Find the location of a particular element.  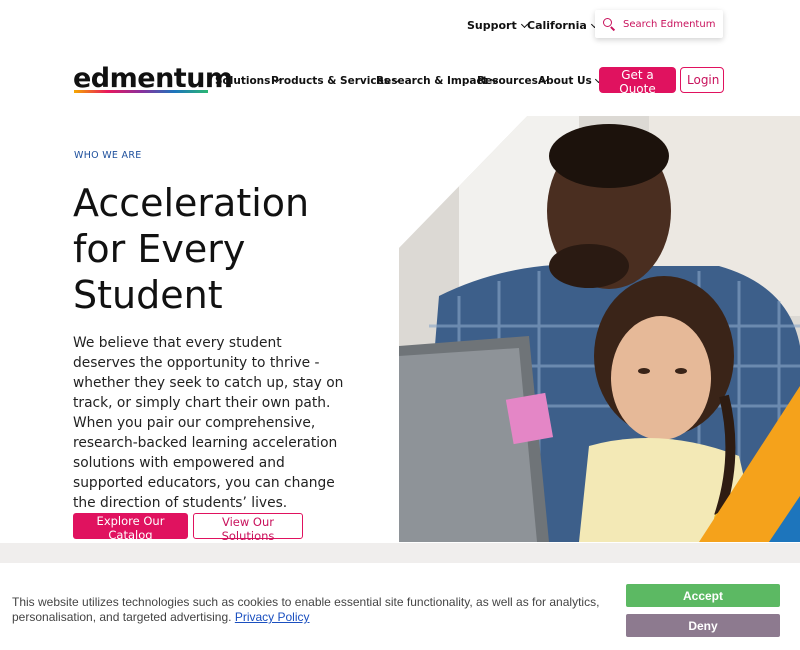

nav-solutions: Solutions is located at coordinates (248, 81).